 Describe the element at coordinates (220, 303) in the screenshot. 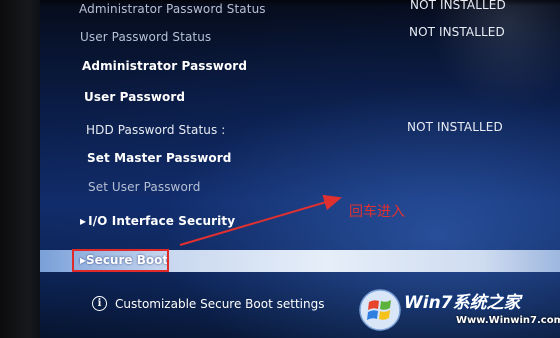

I see `help-text: Customizable Secure Boot settings` at that location.